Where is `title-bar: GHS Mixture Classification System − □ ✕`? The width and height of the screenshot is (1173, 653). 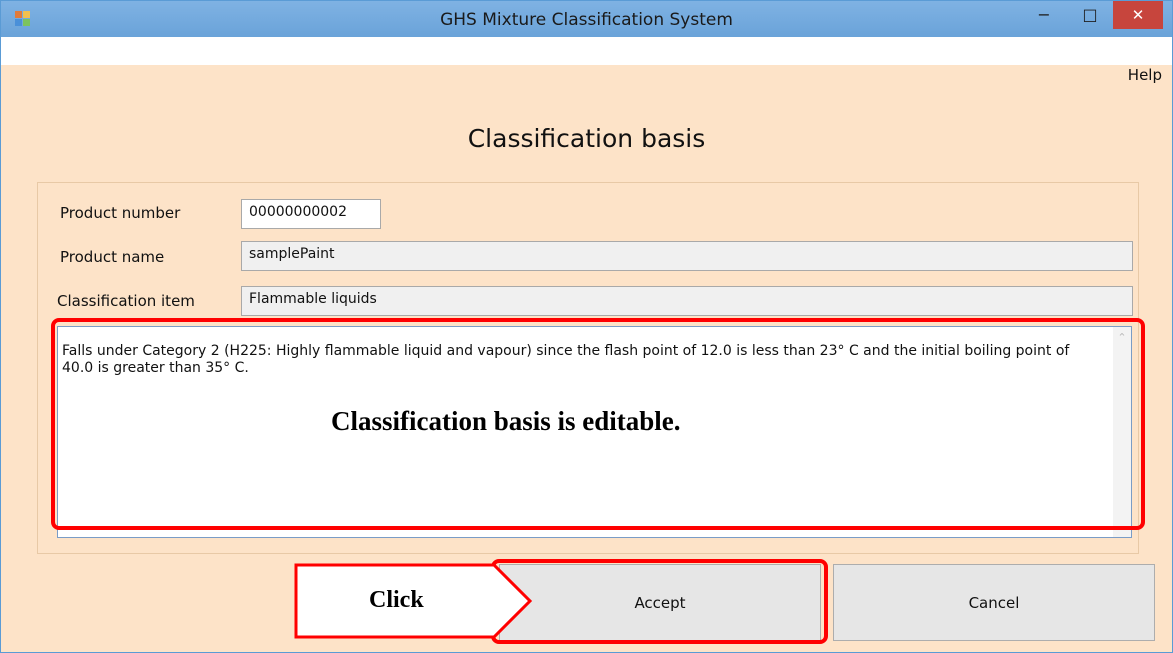
title-bar: GHS Mixture Classification System − □ ✕ is located at coordinates (586, 19).